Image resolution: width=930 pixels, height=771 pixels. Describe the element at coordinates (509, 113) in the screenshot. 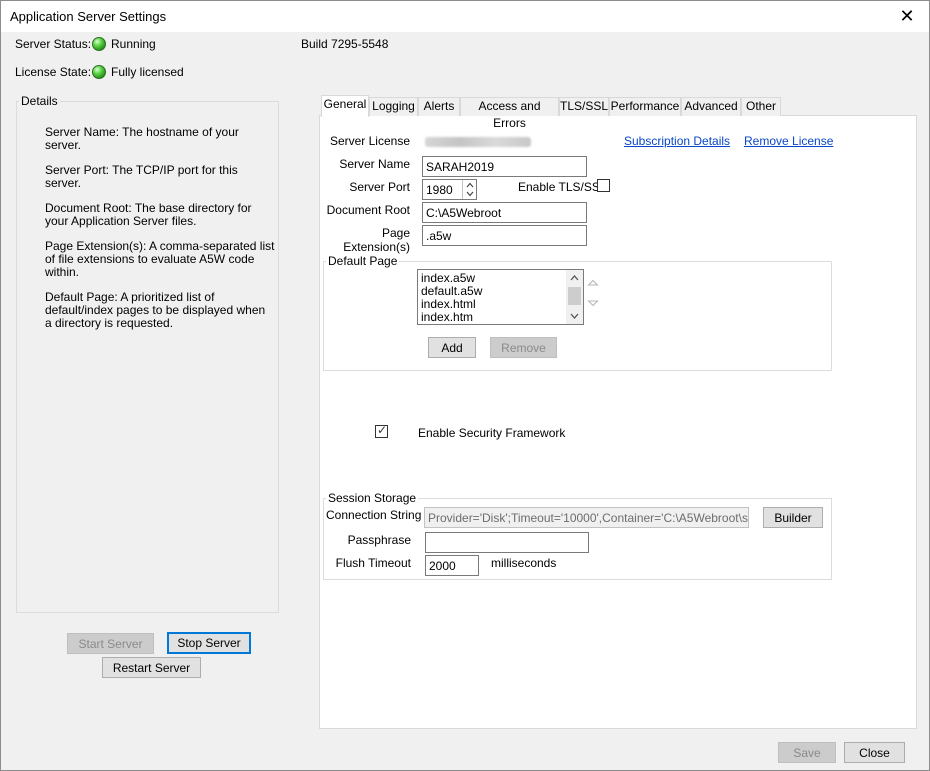

I see `tab-access-and-errors: Access and Errors` at that location.